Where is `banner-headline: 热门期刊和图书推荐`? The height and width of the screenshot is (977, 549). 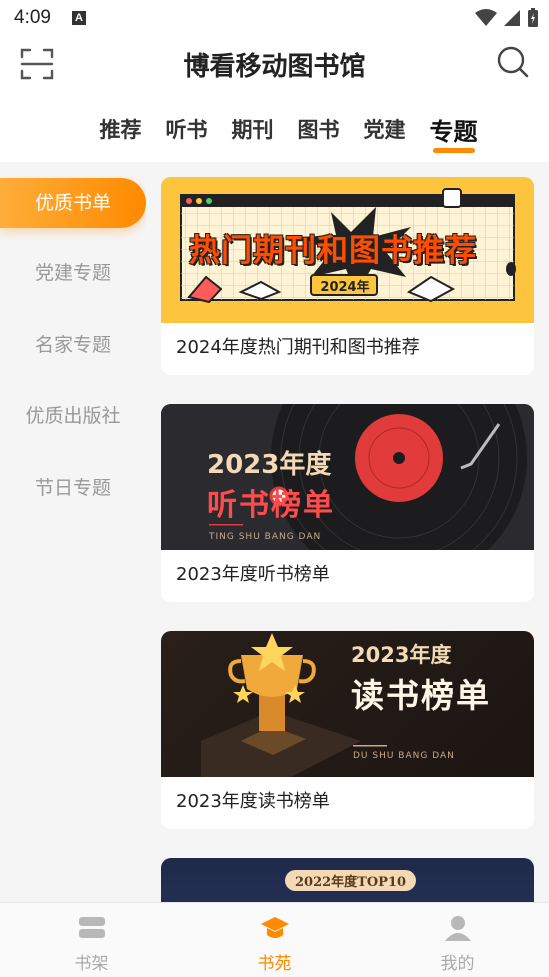
banner-headline: 热门期刊和图书推荐 is located at coordinates (333, 251).